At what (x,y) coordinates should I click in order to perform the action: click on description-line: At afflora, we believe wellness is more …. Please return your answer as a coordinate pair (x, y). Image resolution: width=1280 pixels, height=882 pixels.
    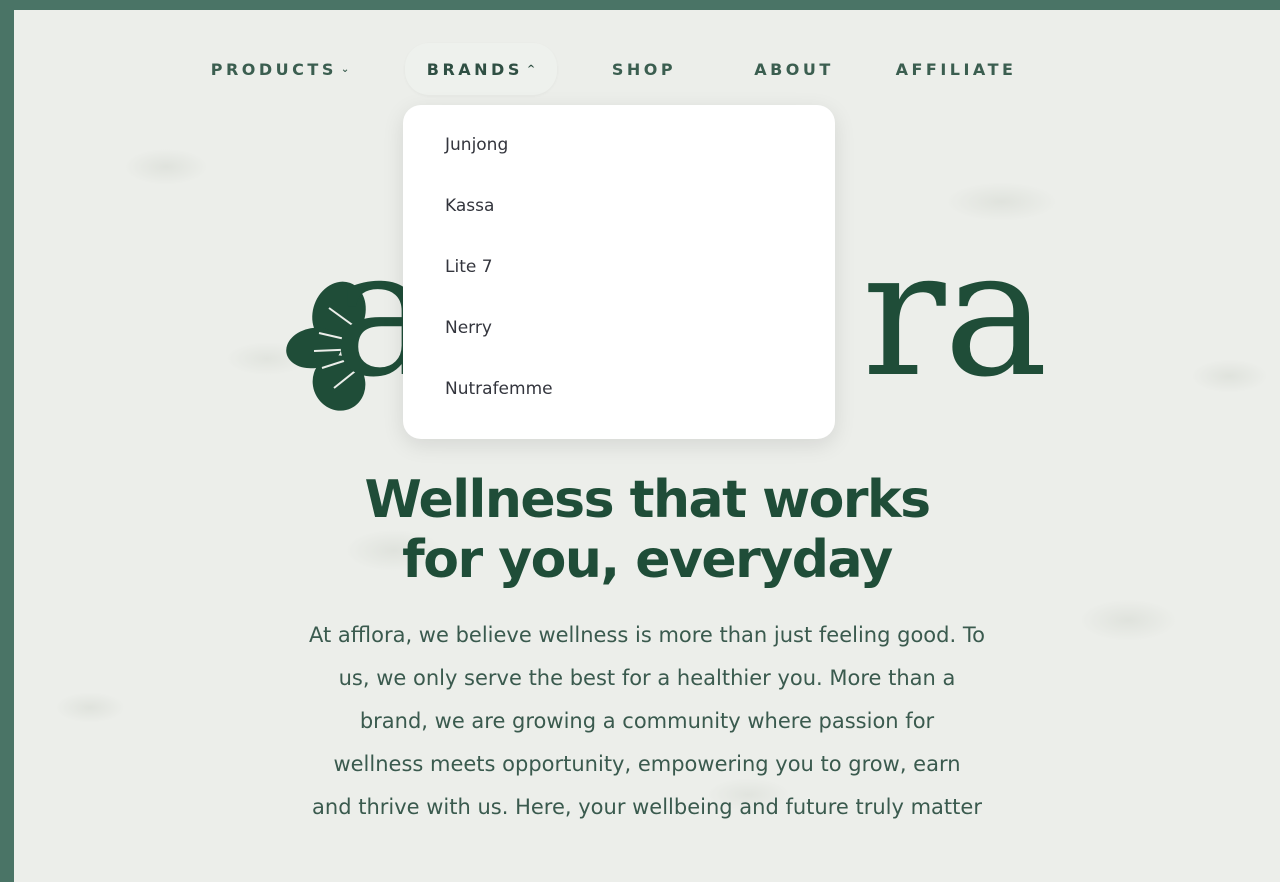
    Looking at the image, I should click on (647, 635).